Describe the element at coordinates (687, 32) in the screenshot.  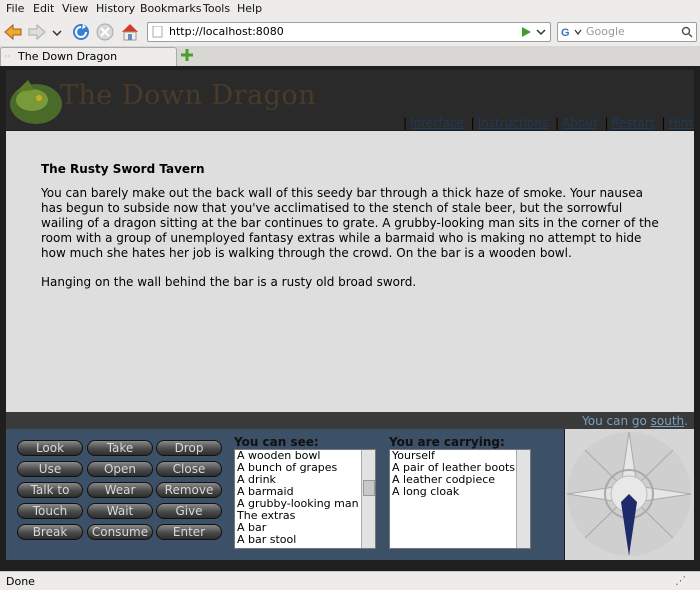
I see `search-icon` at that location.